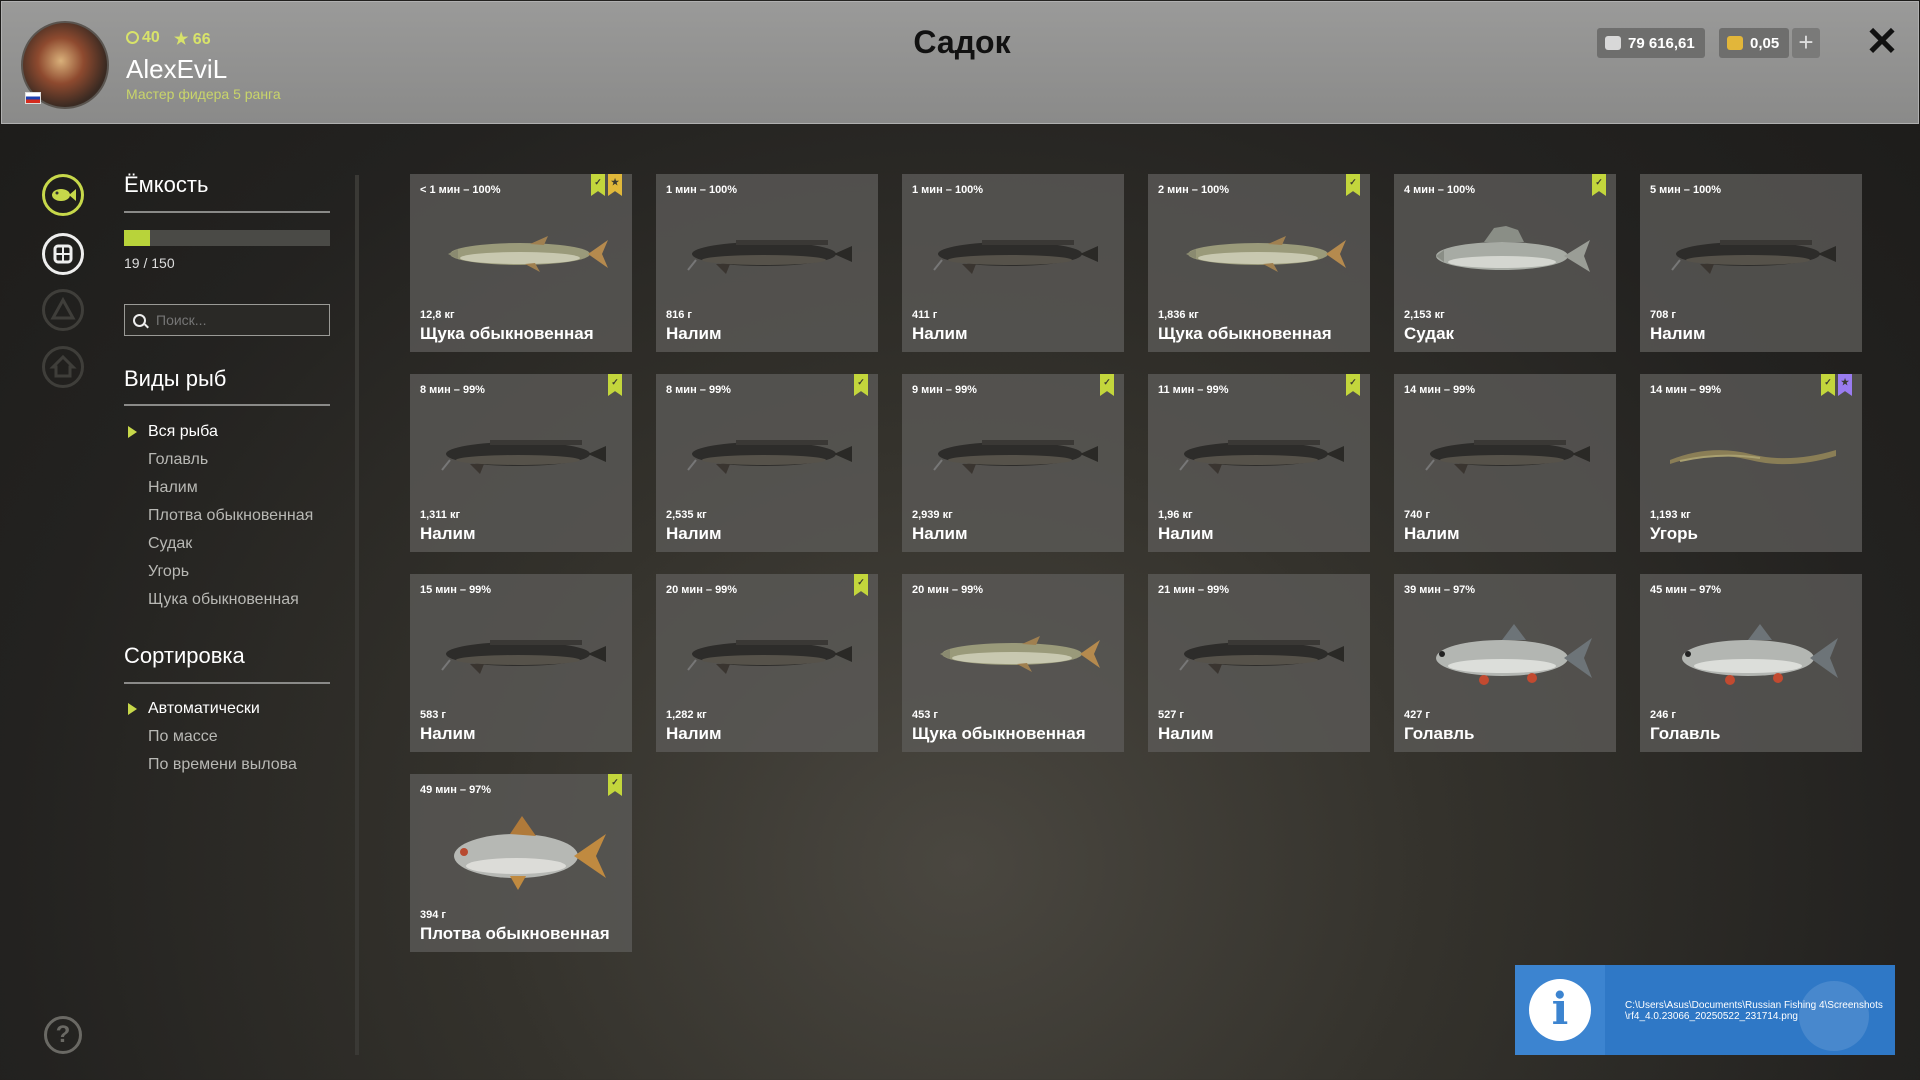 The width and height of the screenshot is (1920, 1080). I want to click on home-tab-icon, so click(63, 367).